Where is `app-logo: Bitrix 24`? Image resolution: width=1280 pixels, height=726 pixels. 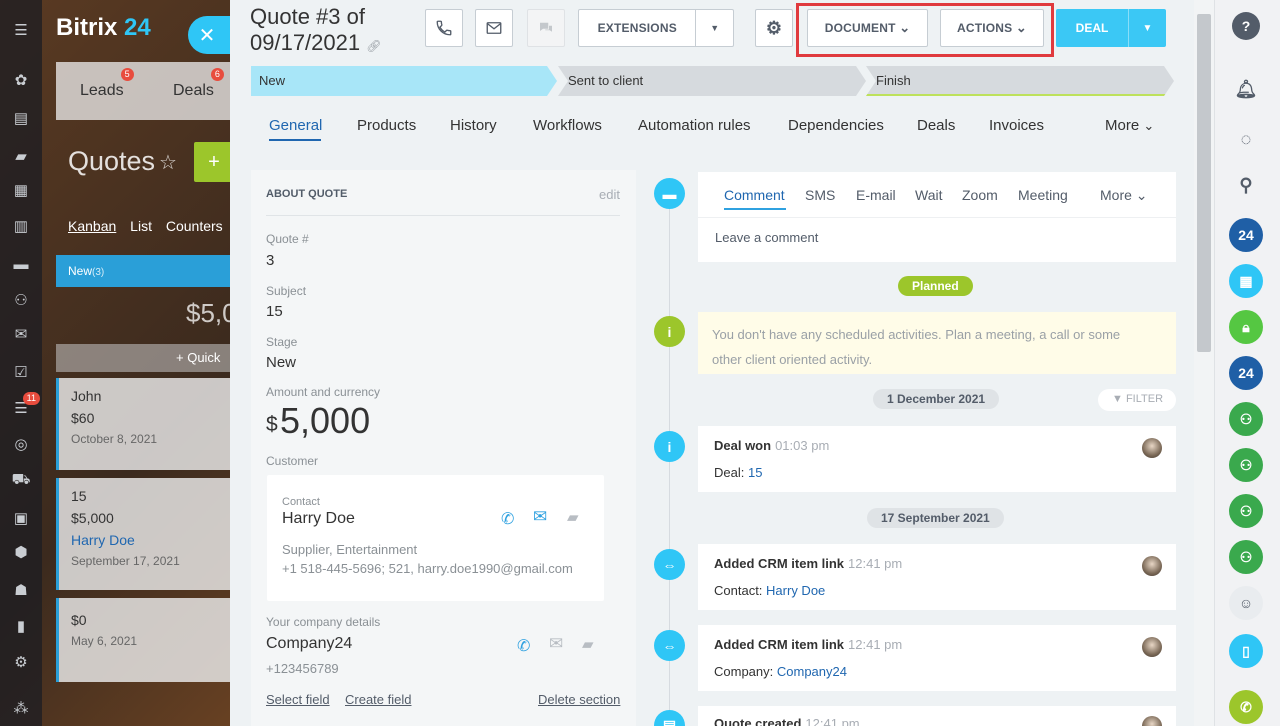
app-logo: Bitrix 24 is located at coordinates (103, 28).